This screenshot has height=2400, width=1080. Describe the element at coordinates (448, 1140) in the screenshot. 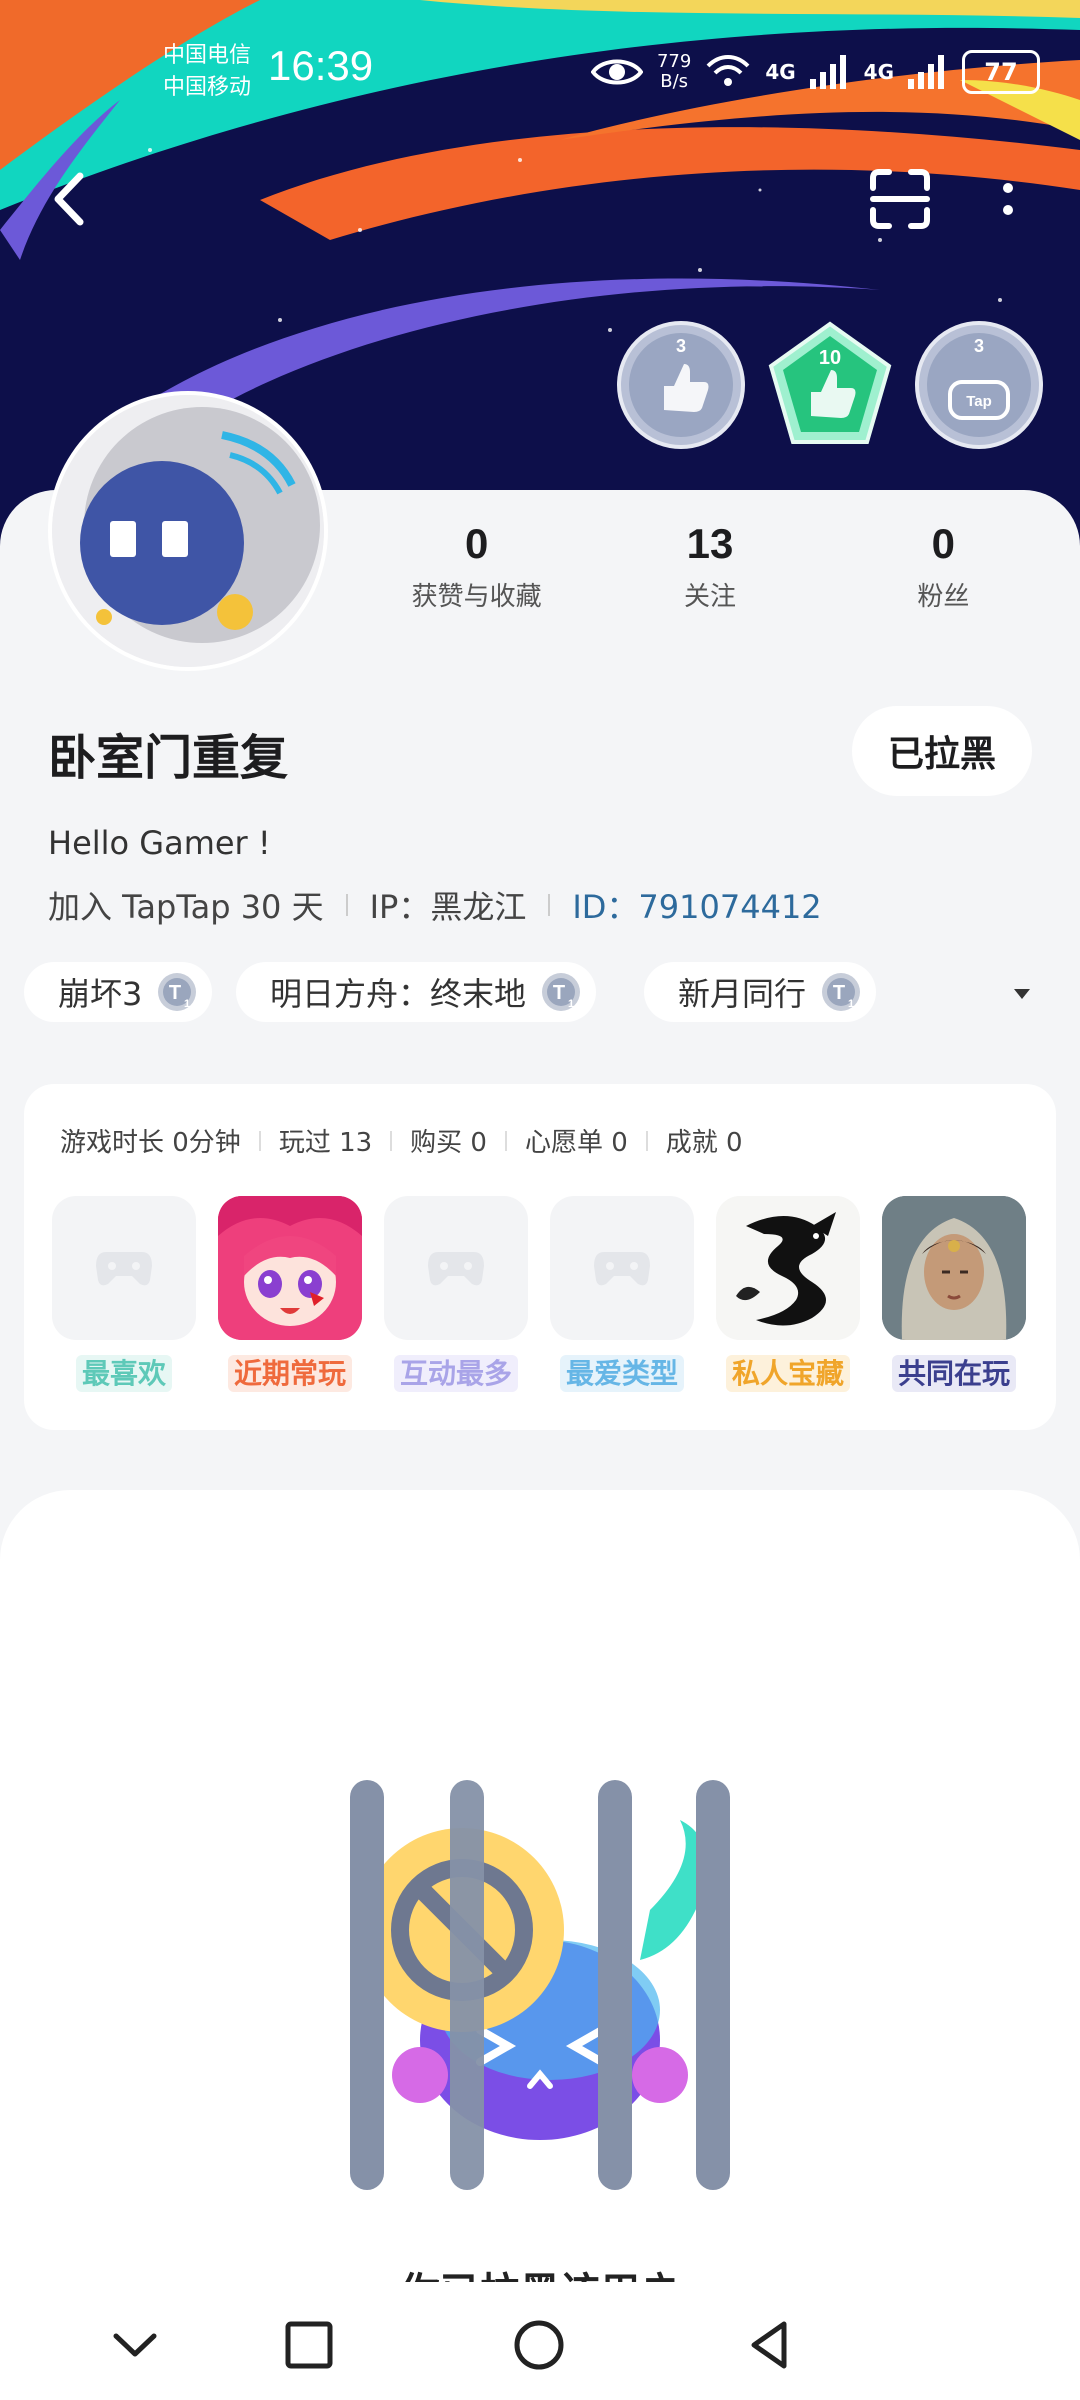

I see `purchased-count: 购买 0` at that location.